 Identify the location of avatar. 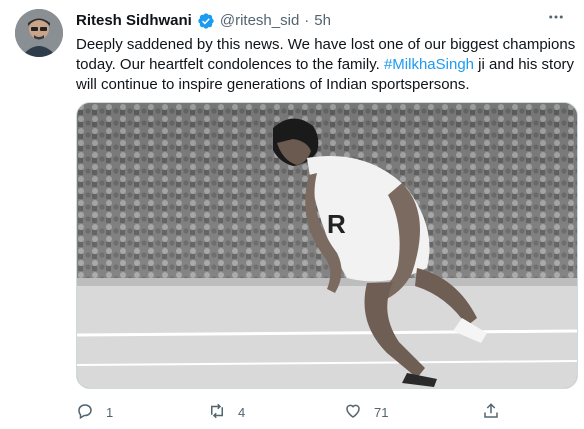
(39, 33).